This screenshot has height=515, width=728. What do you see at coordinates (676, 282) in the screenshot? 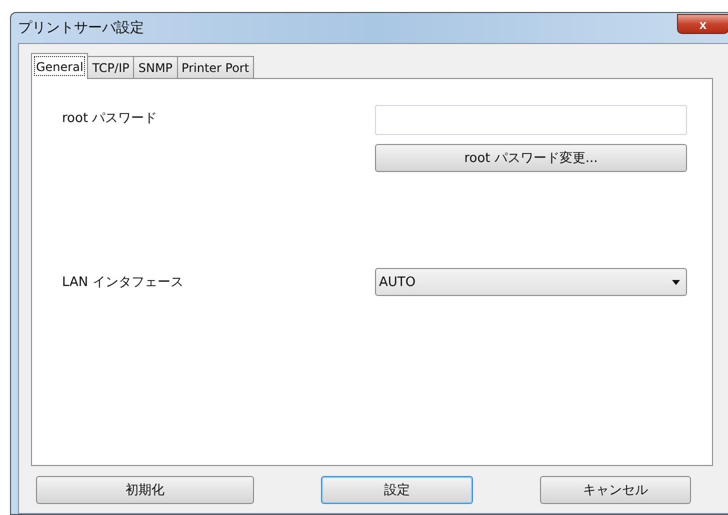
I see `dropdown-arrow-icon` at bounding box center [676, 282].